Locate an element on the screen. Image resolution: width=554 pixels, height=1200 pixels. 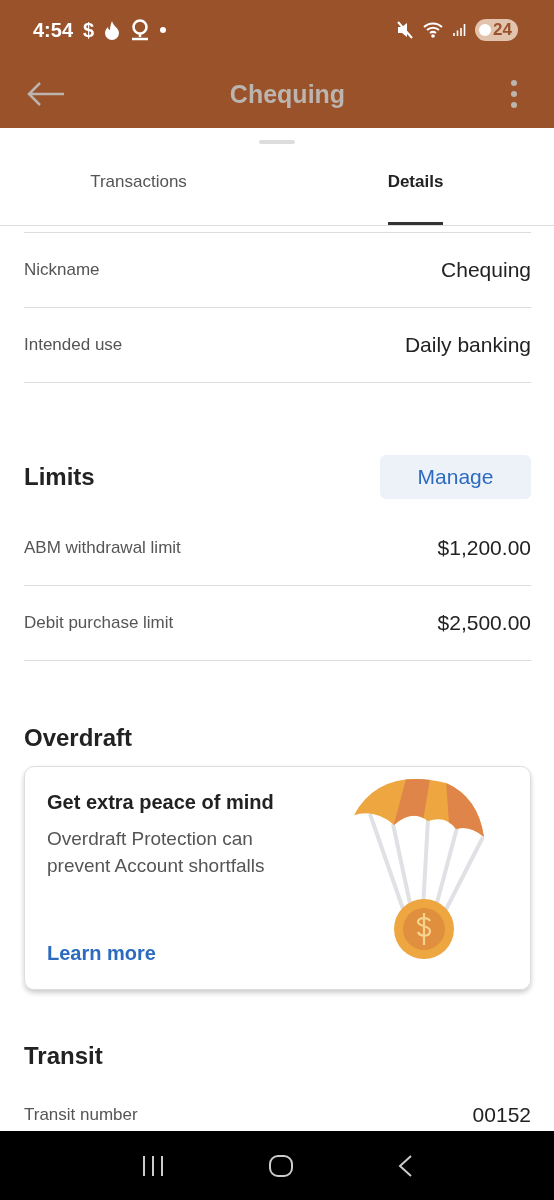
screen-title: Chequing is located at coordinates (287, 94).